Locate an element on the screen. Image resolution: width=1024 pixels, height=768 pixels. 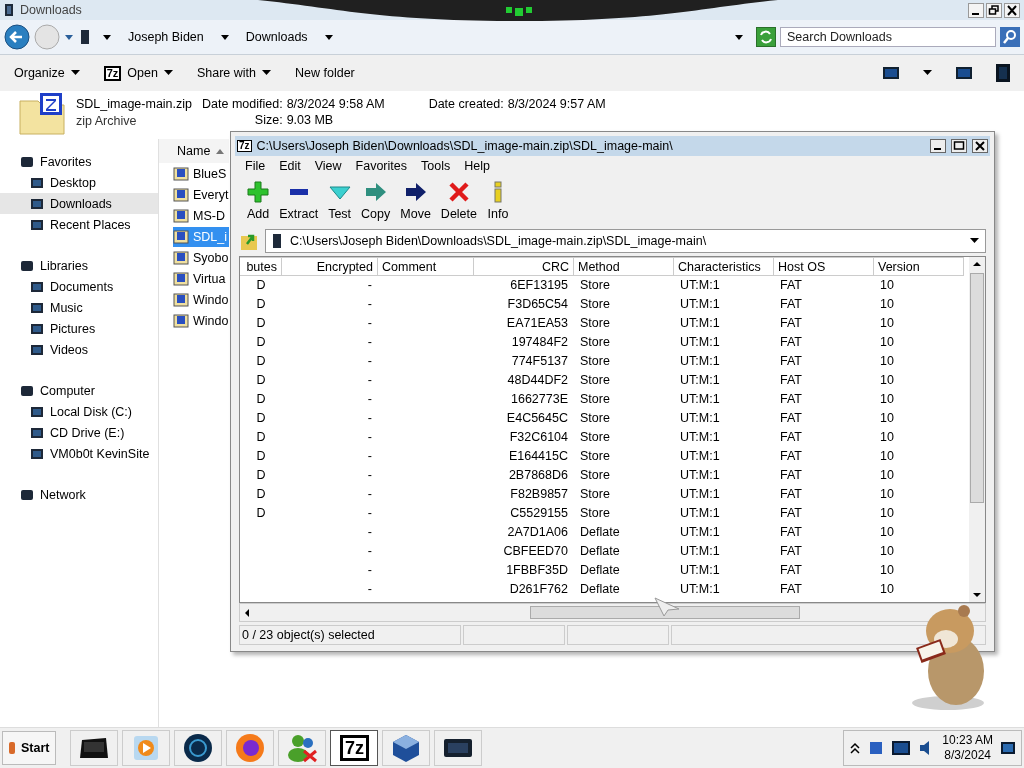
breadcrumb-item: Downloads is located at coordinates (276, 37).